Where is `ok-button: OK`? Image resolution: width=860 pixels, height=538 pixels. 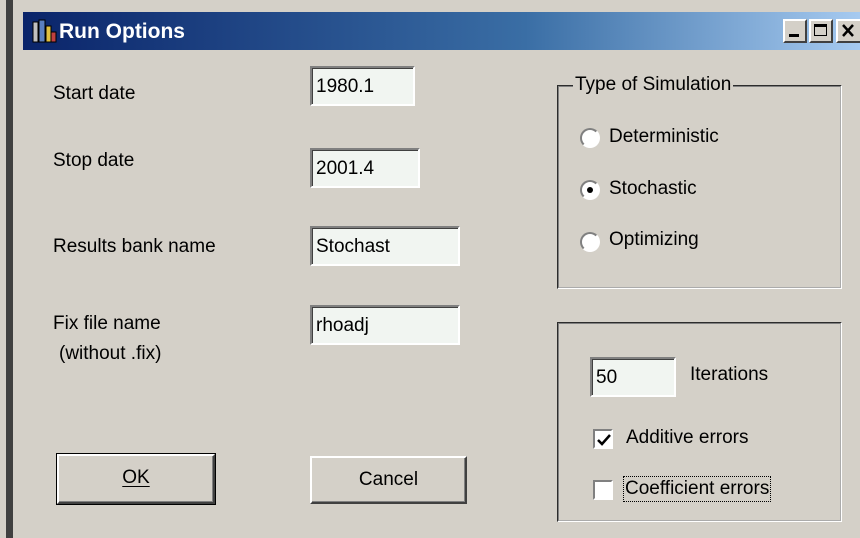
ok-button: OK is located at coordinates (136, 479).